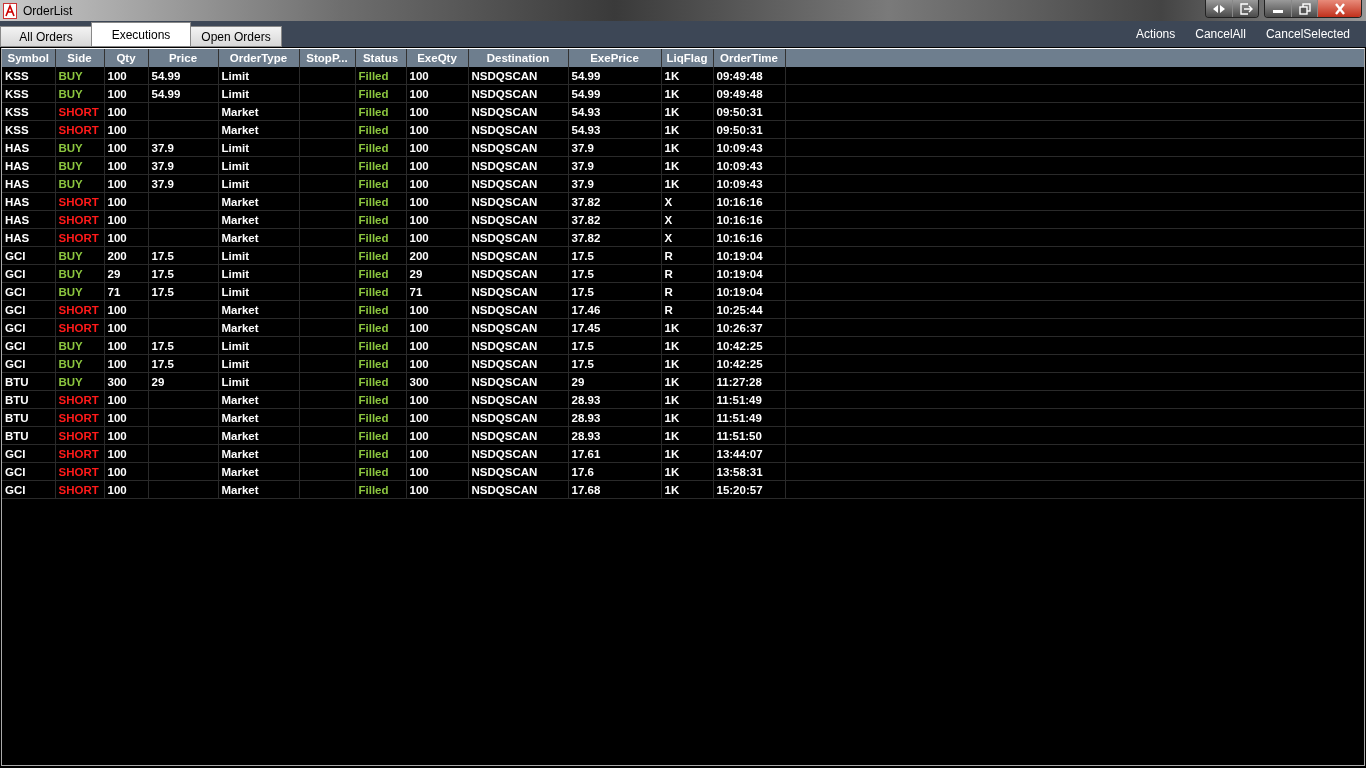  I want to click on column-header: Qty, so click(126, 58).